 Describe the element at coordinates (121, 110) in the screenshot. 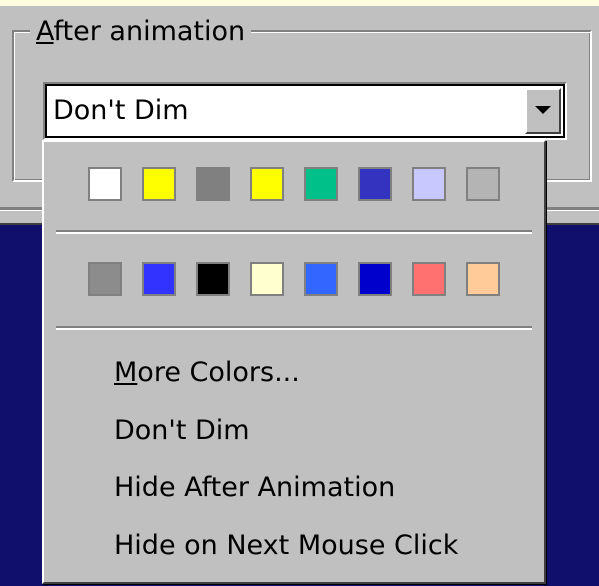

I see `combobox-value: Don't Dim` at that location.